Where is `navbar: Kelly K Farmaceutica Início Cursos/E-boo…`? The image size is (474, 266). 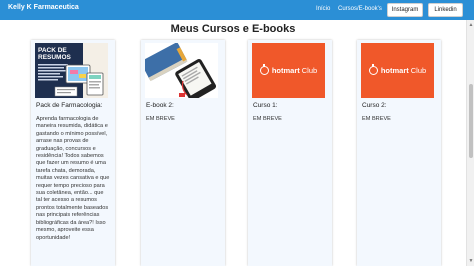 navbar: Kelly K Farmaceutica Início Cursos/E-boo… is located at coordinates (237, 10).